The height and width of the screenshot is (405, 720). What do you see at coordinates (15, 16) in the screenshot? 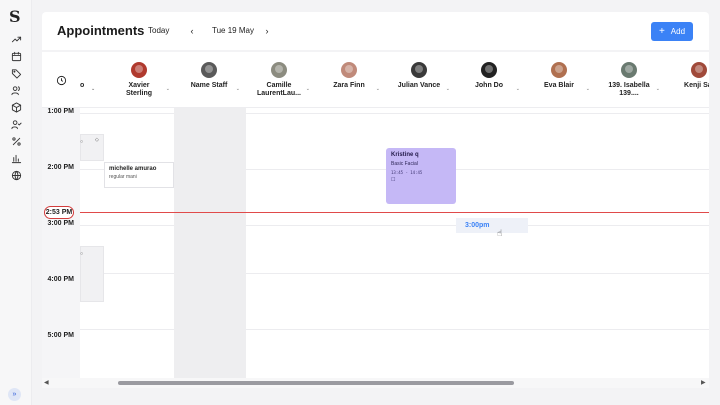
I see `app-logo: S` at bounding box center [15, 16].